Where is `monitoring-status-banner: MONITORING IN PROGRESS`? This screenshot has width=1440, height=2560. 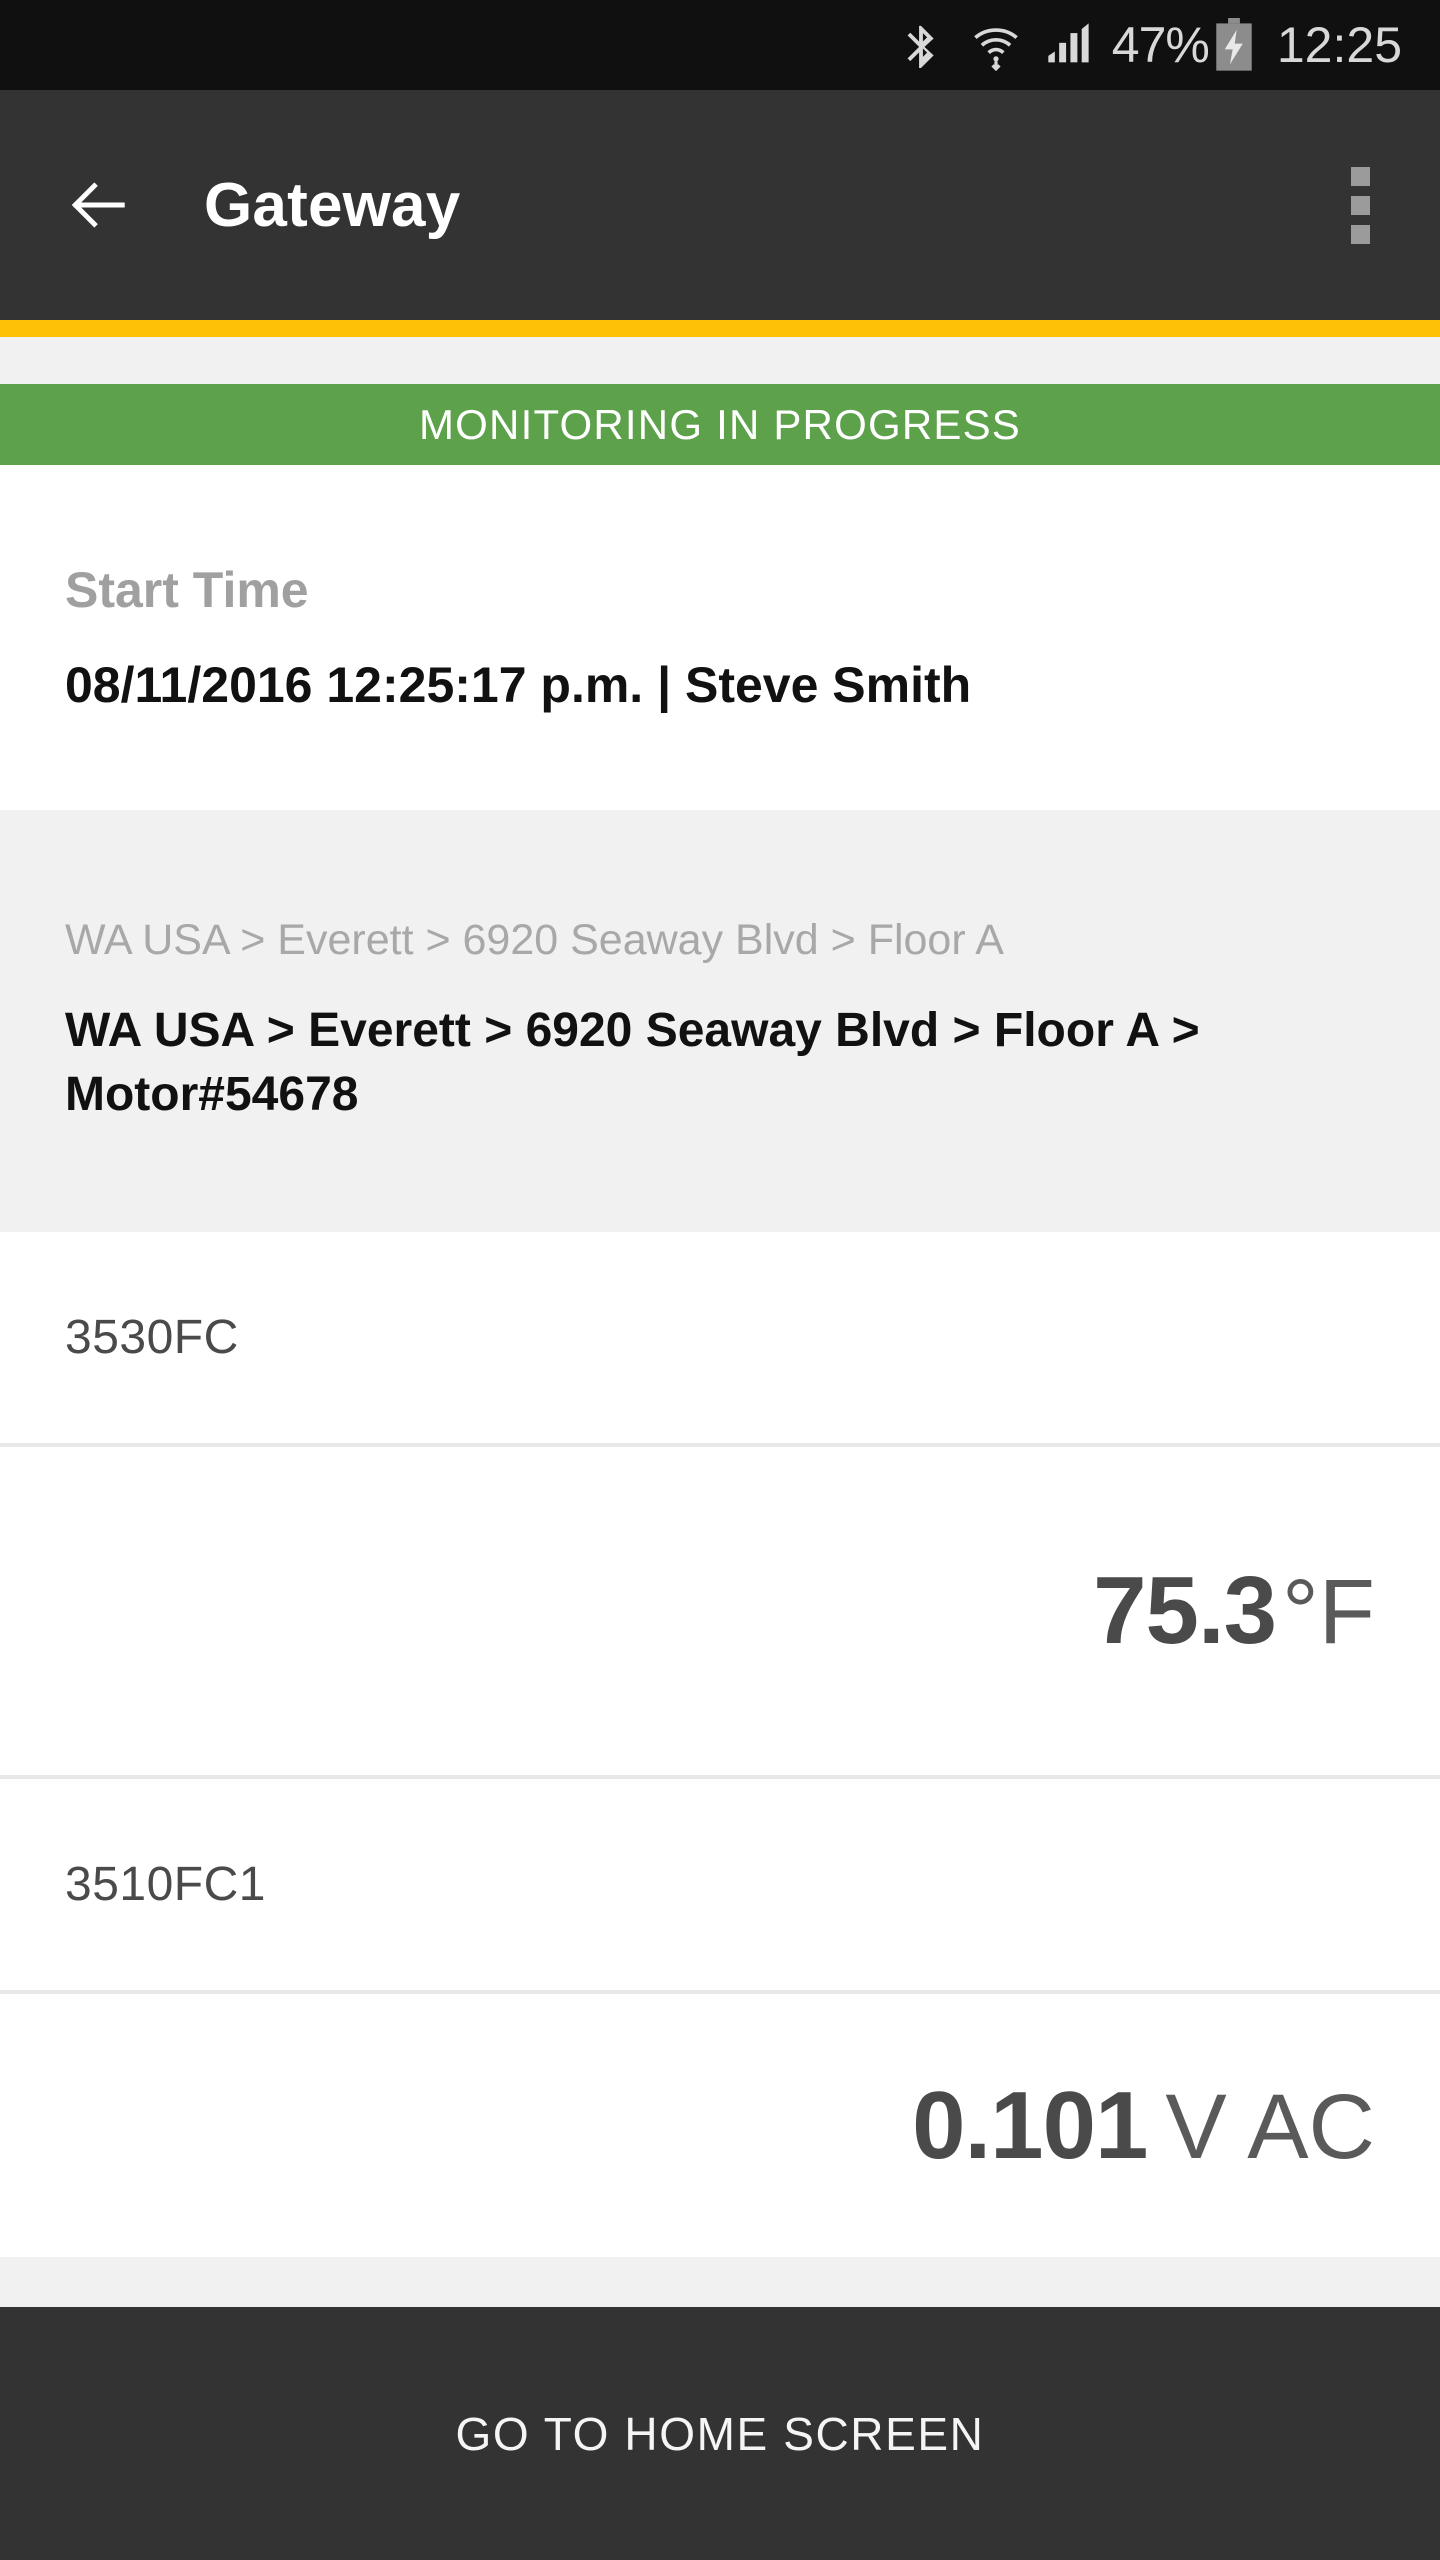
monitoring-status-banner: MONITORING IN PROGRESS is located at coordinates (720, 424).